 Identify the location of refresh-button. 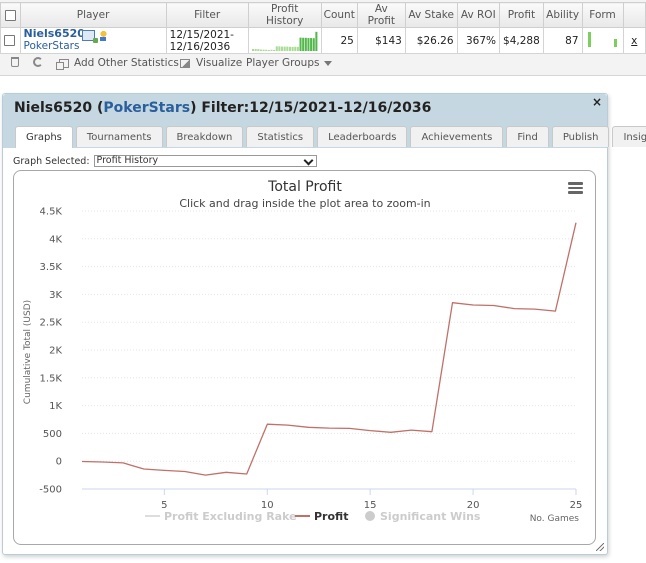
(38, 62).